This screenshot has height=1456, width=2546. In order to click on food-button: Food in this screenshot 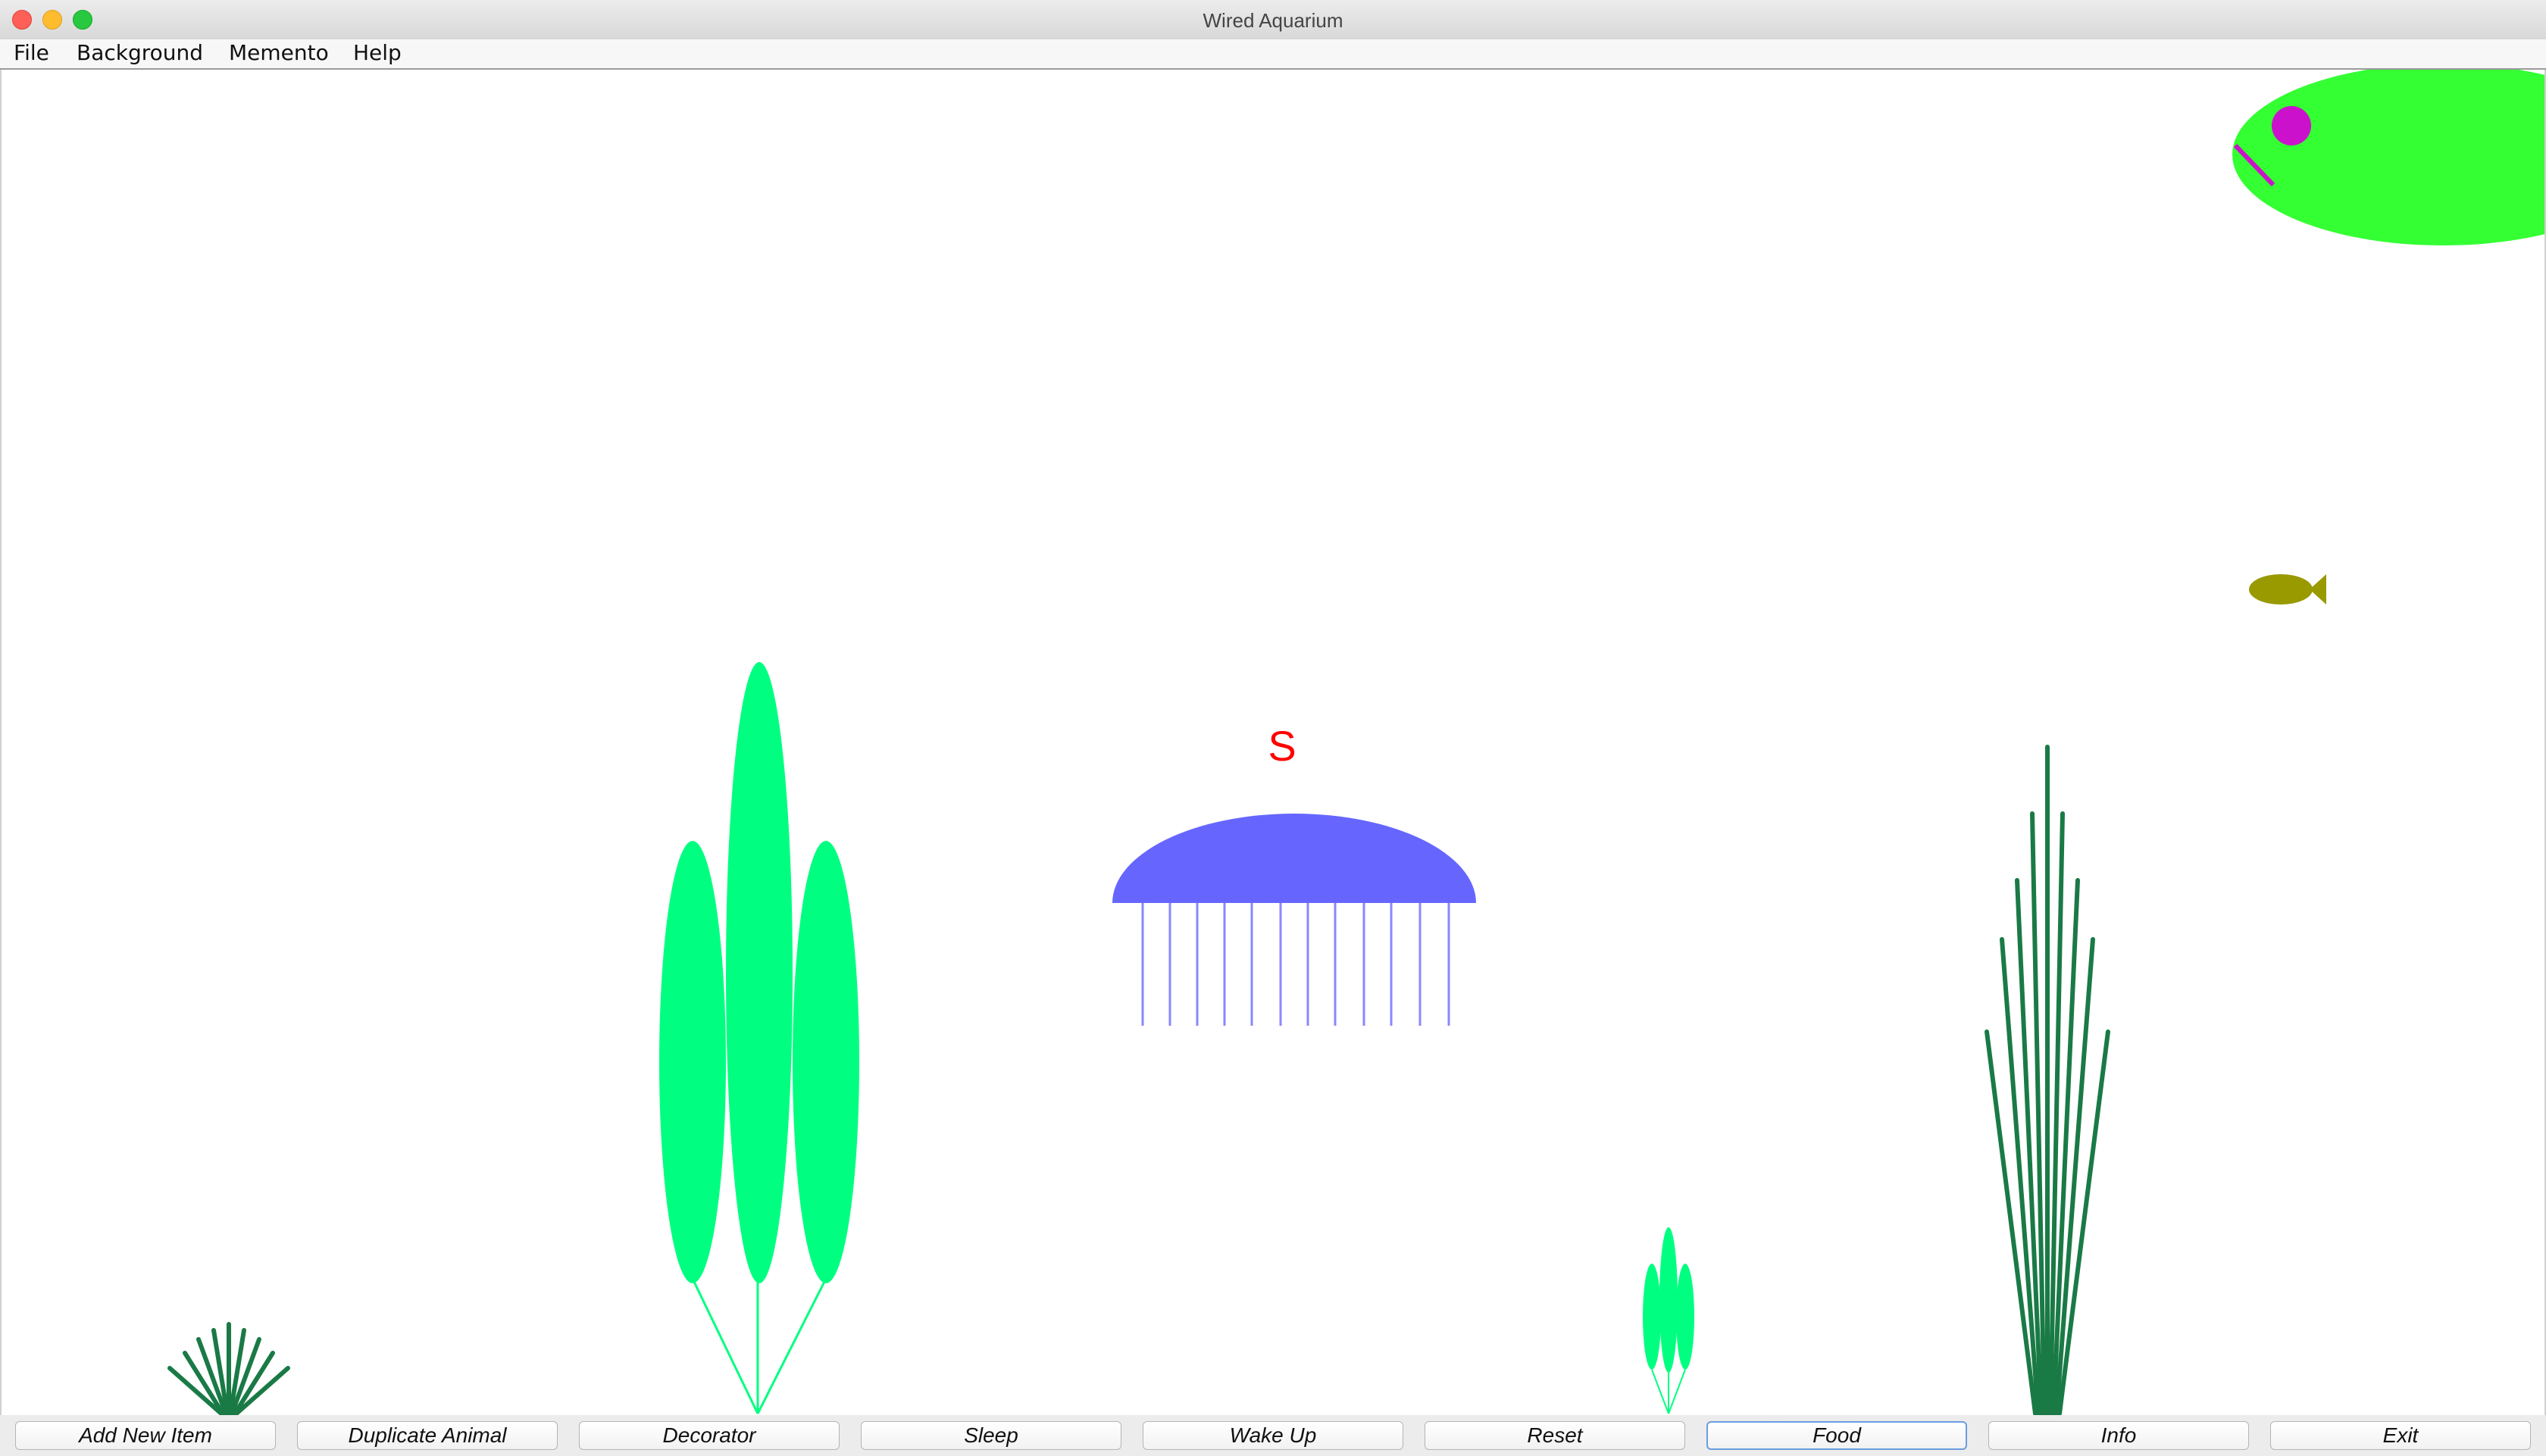, I will do `click(1836, 1435)`.